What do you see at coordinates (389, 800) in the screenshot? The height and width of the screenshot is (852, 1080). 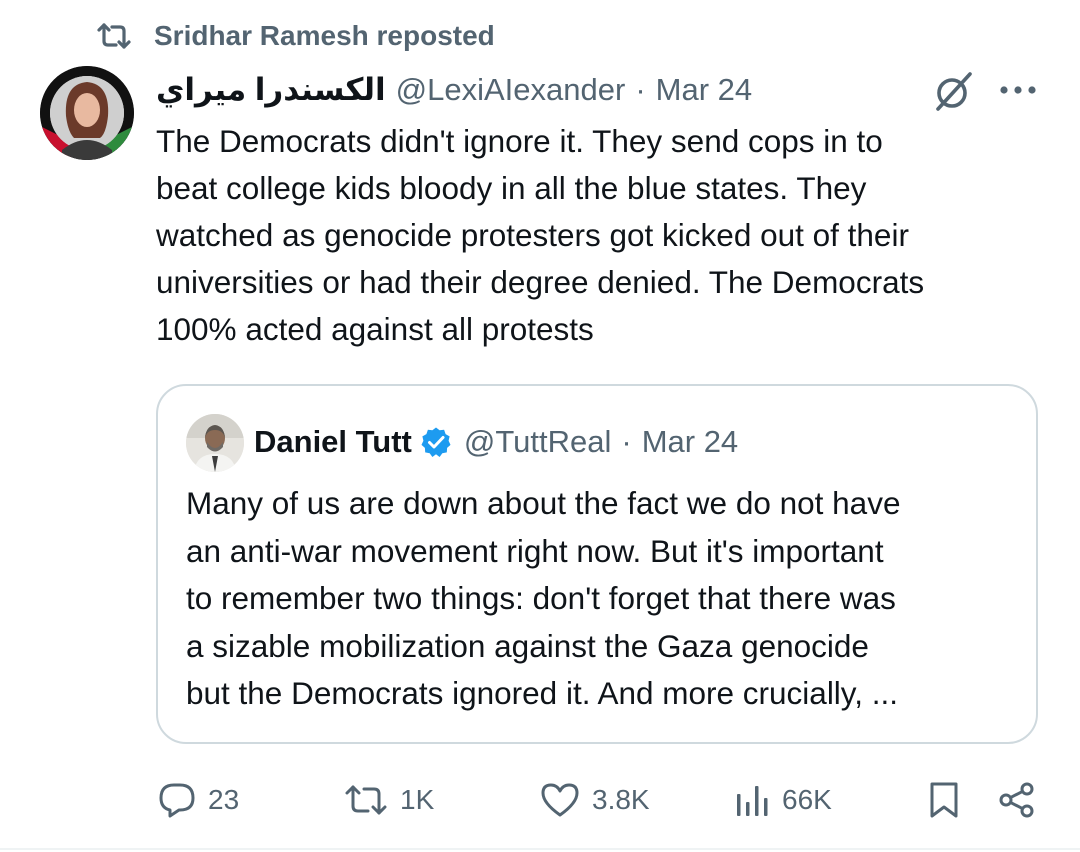 I see `repost-button: 1K` at bounding box center [389, 800].